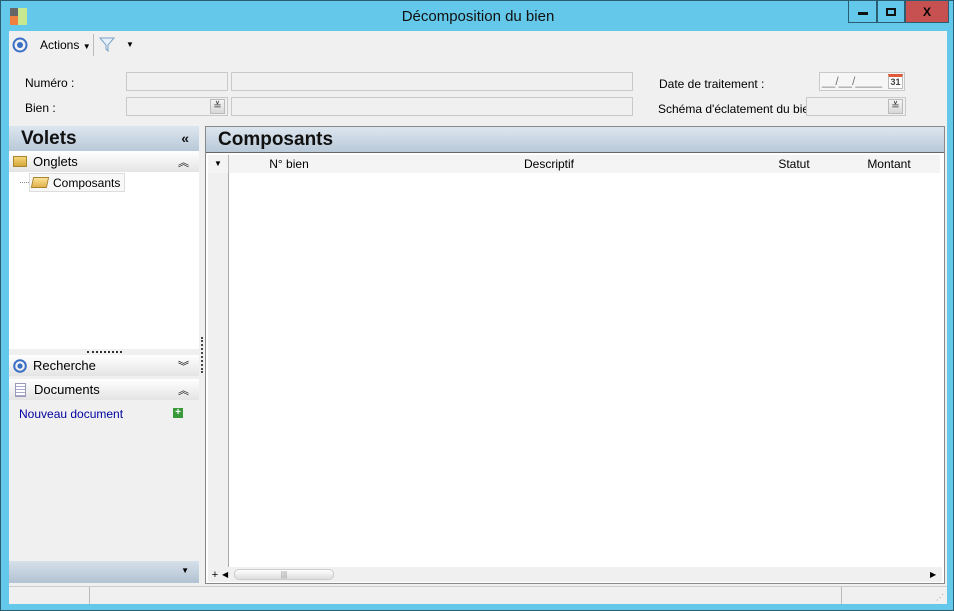 This screenshot has width=954, height=611. What do you see at coordinates (64, 365) in the screenshot?
I see `recherche-label: Recherche` at bounding box center [64, 365].